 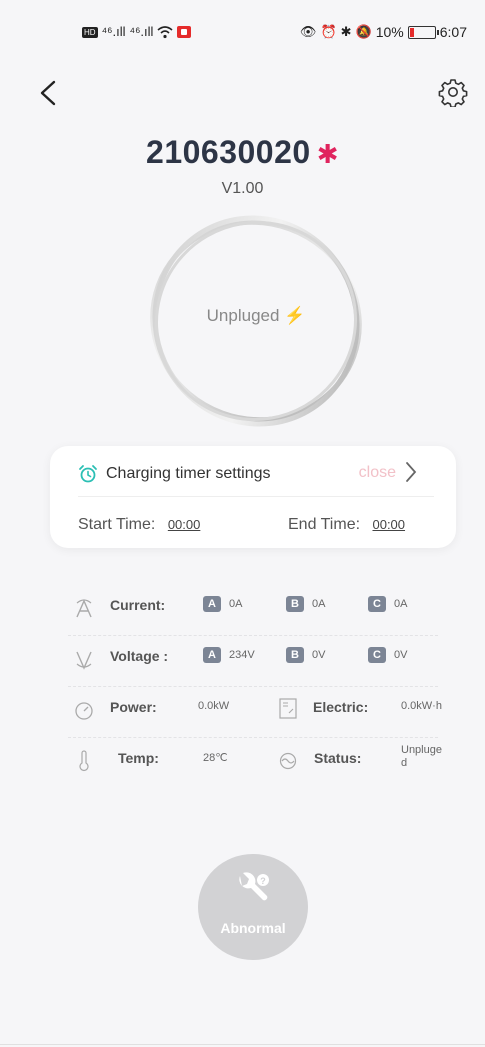 What do you see at coordinates (421, 756) in the screenshot?
I see `status-value: Unpluge d` at bounding box center [421, 756].